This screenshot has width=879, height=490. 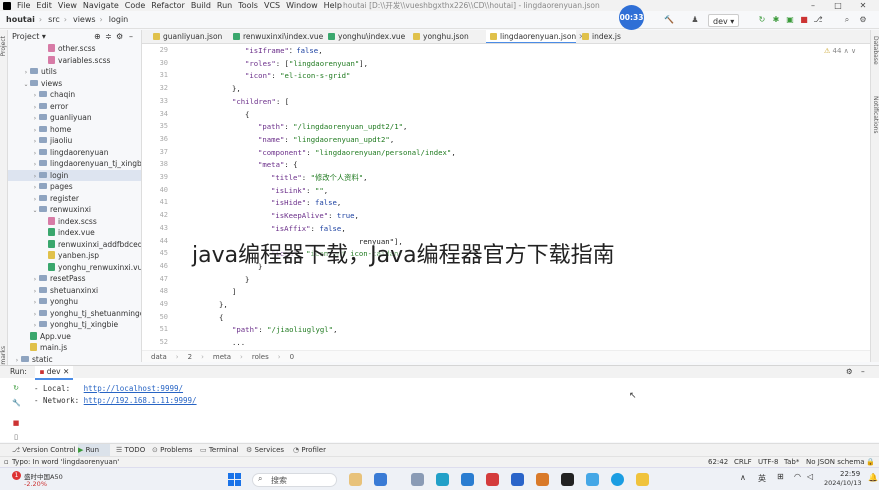 What do you see at coordinates (284, 51) in the screenshot?
I see `code-line: "isIframe"：false,` at bounding box center [284, 51].